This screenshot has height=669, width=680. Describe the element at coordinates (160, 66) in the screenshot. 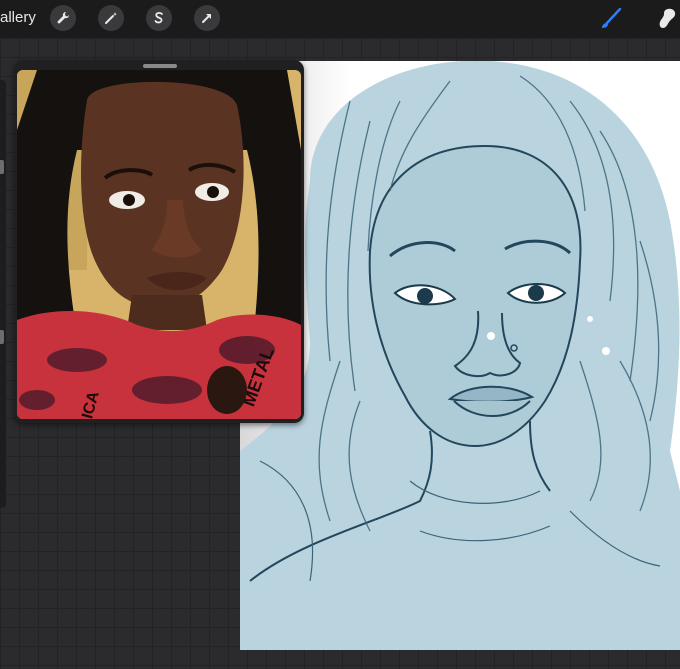

I see `reference-drag-handle` at that location.